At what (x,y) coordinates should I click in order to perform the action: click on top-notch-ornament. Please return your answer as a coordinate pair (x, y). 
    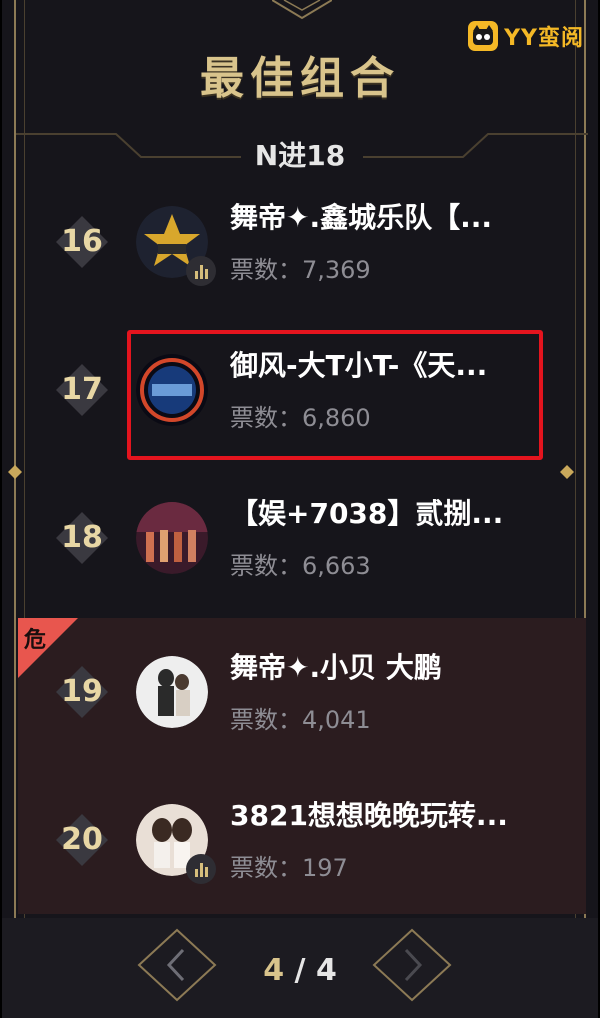
    Looking at the image, I should click on (302, 10).